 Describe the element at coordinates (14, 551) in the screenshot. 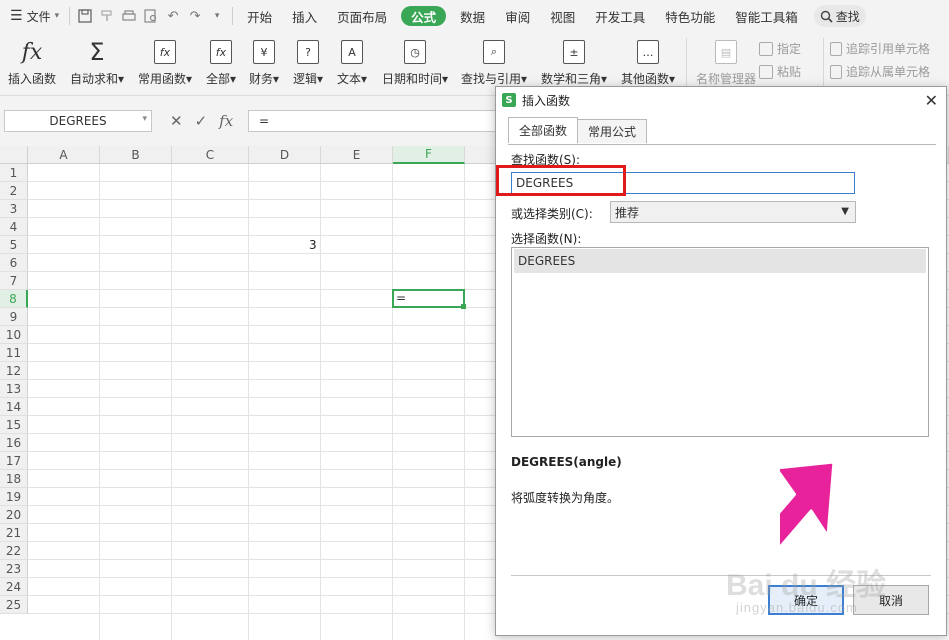

I see `row-header-22: 22` at that location.